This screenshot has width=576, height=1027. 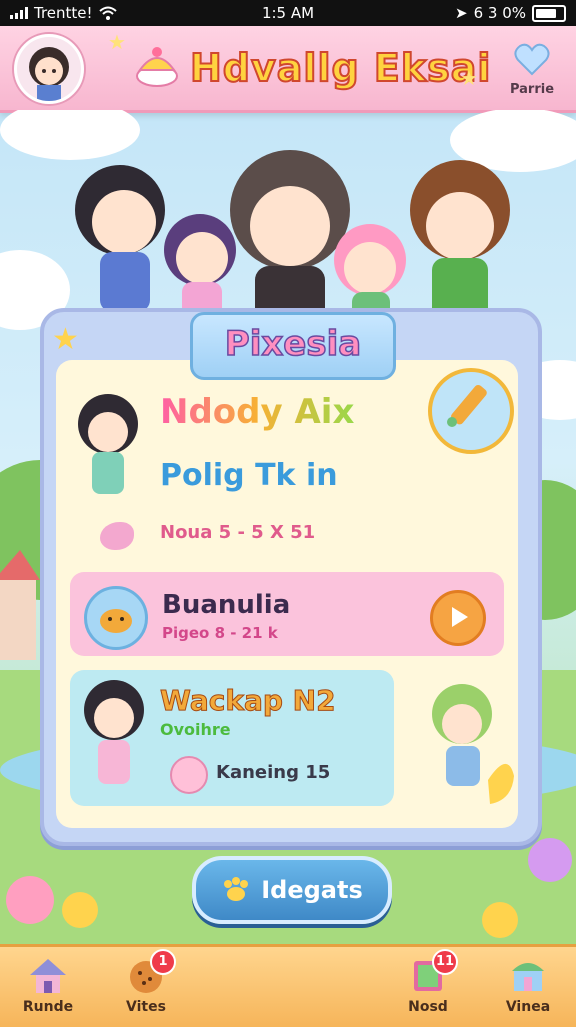 What do you see at coordinates (195, 729) in the screenshot?
I see `friend-subtitle: Ovoihre` at bounding box center [195, 729].